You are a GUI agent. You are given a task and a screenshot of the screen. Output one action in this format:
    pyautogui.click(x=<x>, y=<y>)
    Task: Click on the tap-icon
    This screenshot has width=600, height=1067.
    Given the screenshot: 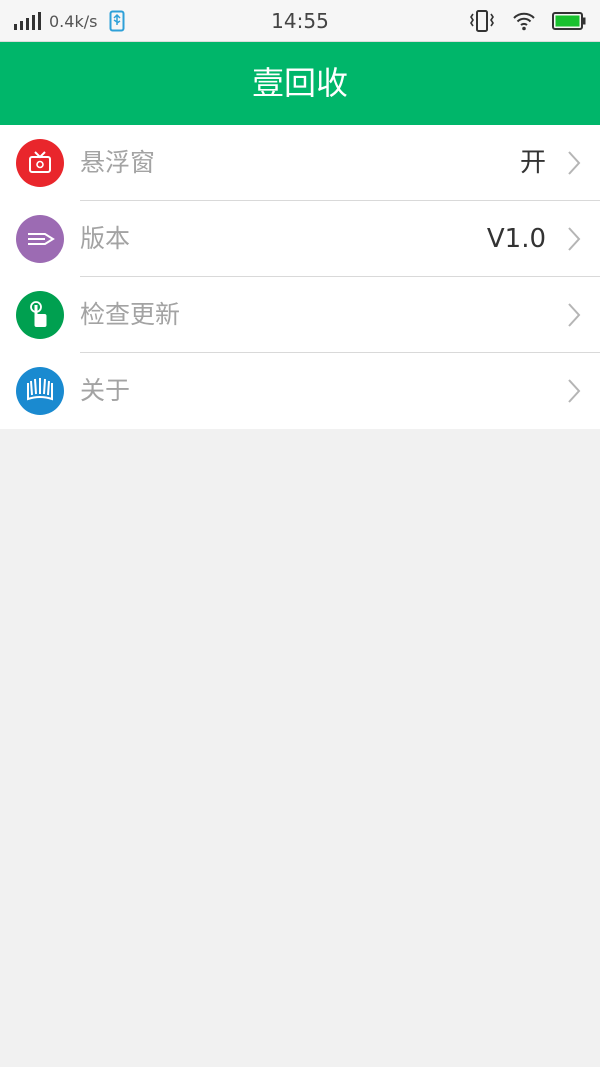 What is the action you would take?
    pyautogui.click(x=40, y=315)
    